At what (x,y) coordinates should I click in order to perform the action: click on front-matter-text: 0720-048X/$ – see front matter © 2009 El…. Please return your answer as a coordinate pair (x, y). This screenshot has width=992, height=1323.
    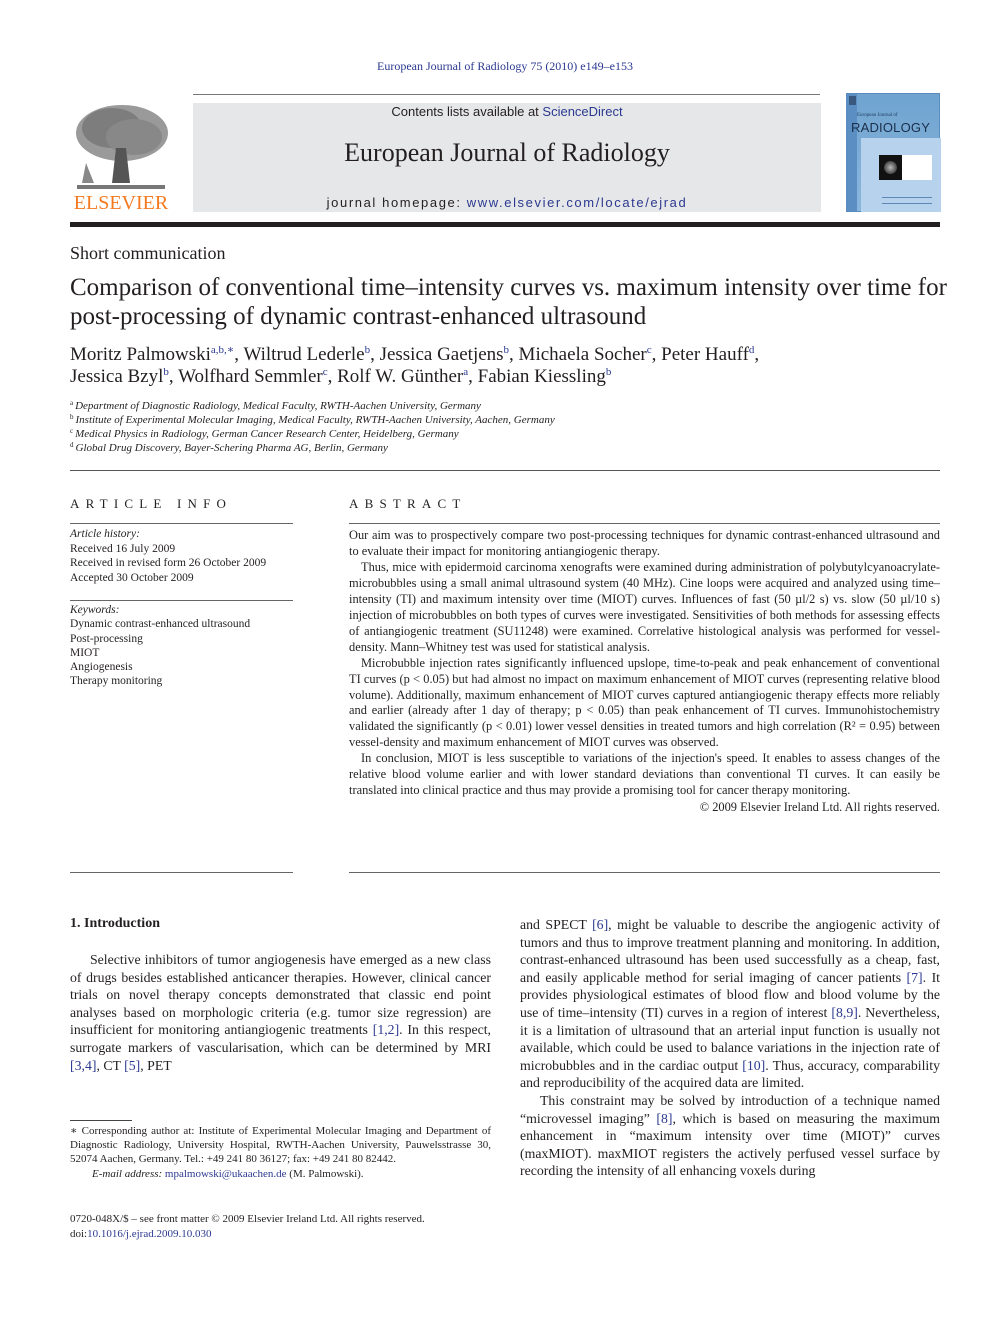
    Looking at the image, I should click on (247, 1219).